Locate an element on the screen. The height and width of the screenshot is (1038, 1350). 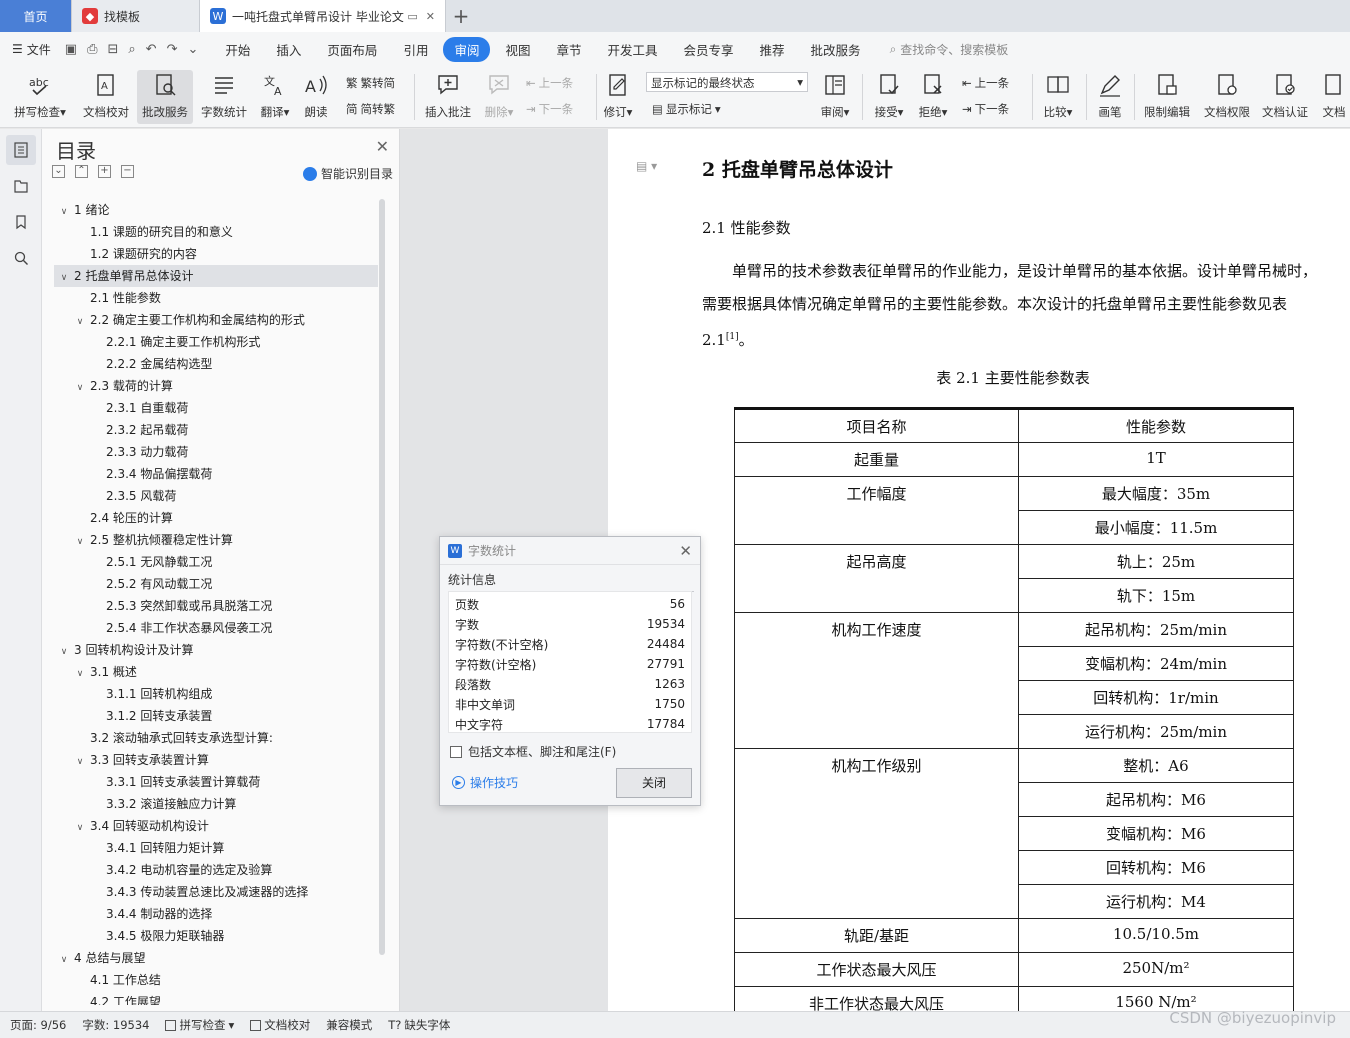
collapse-all-icon: ⌄ is located at coordinates (58, 171).